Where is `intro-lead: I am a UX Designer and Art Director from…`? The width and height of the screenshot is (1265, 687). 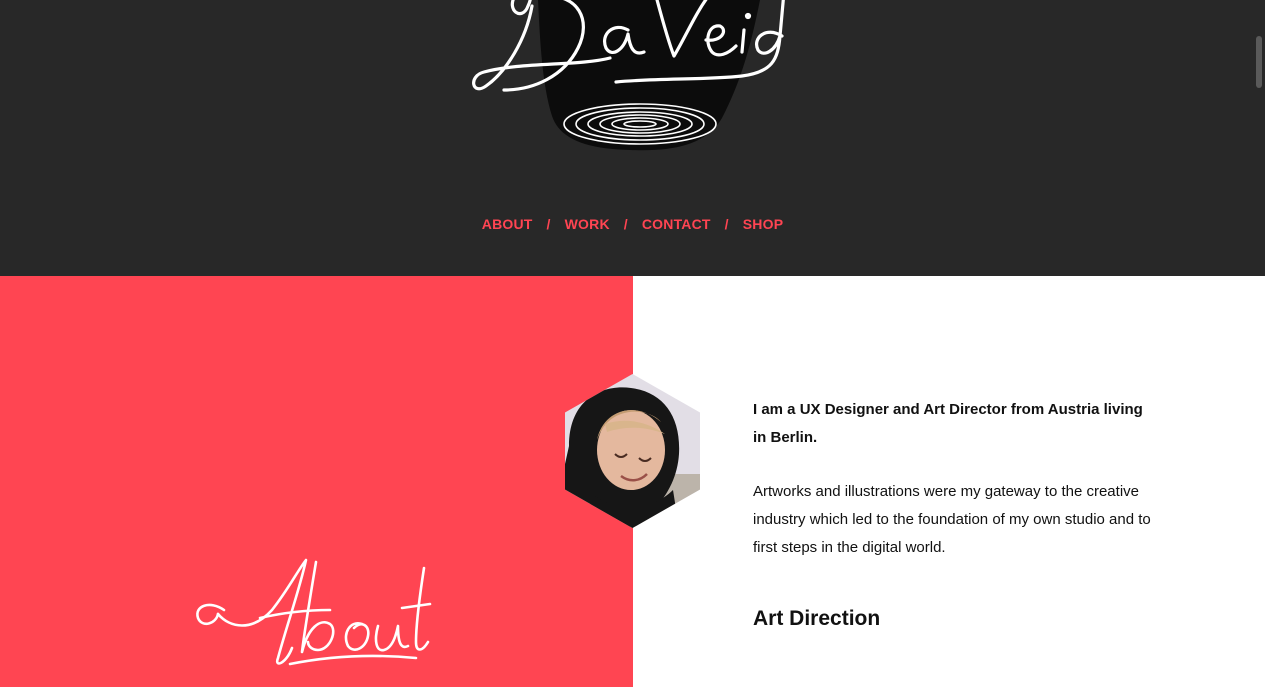 intro-lead: I am a UX Designer and Art Director from… is located at coordinates (948, 423).